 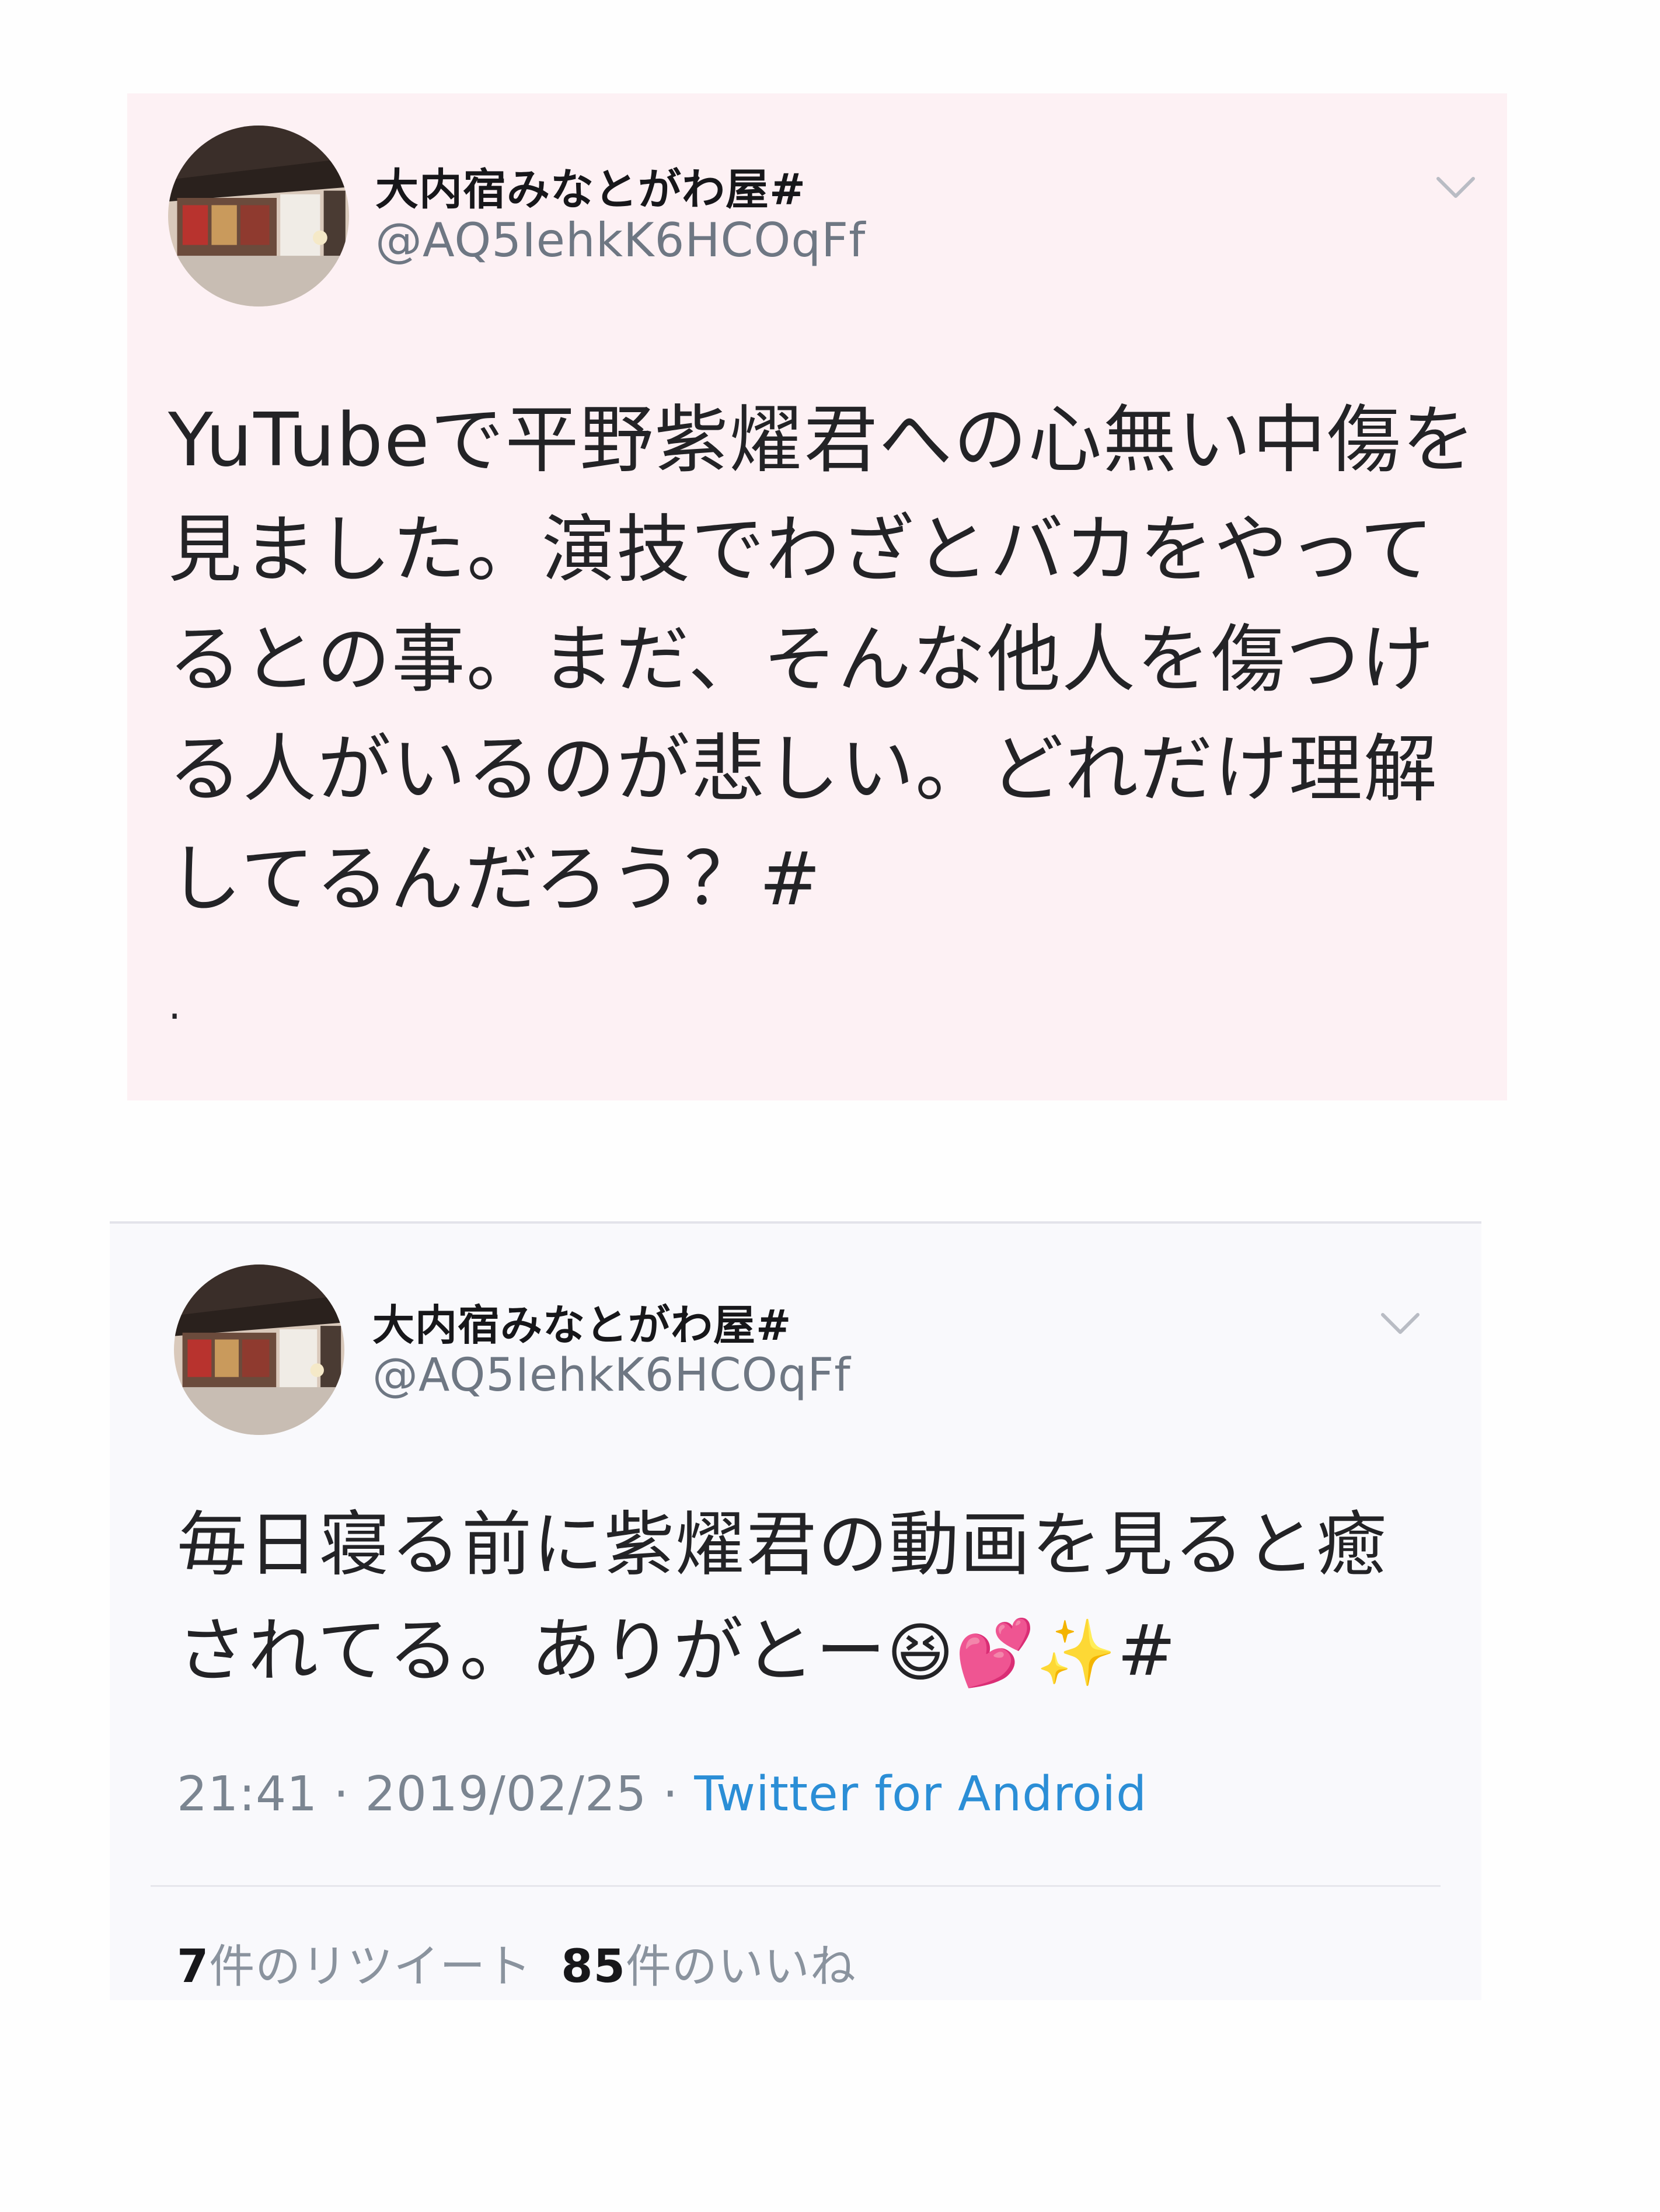 I want to click on divider, so click(x=796, y=1886).